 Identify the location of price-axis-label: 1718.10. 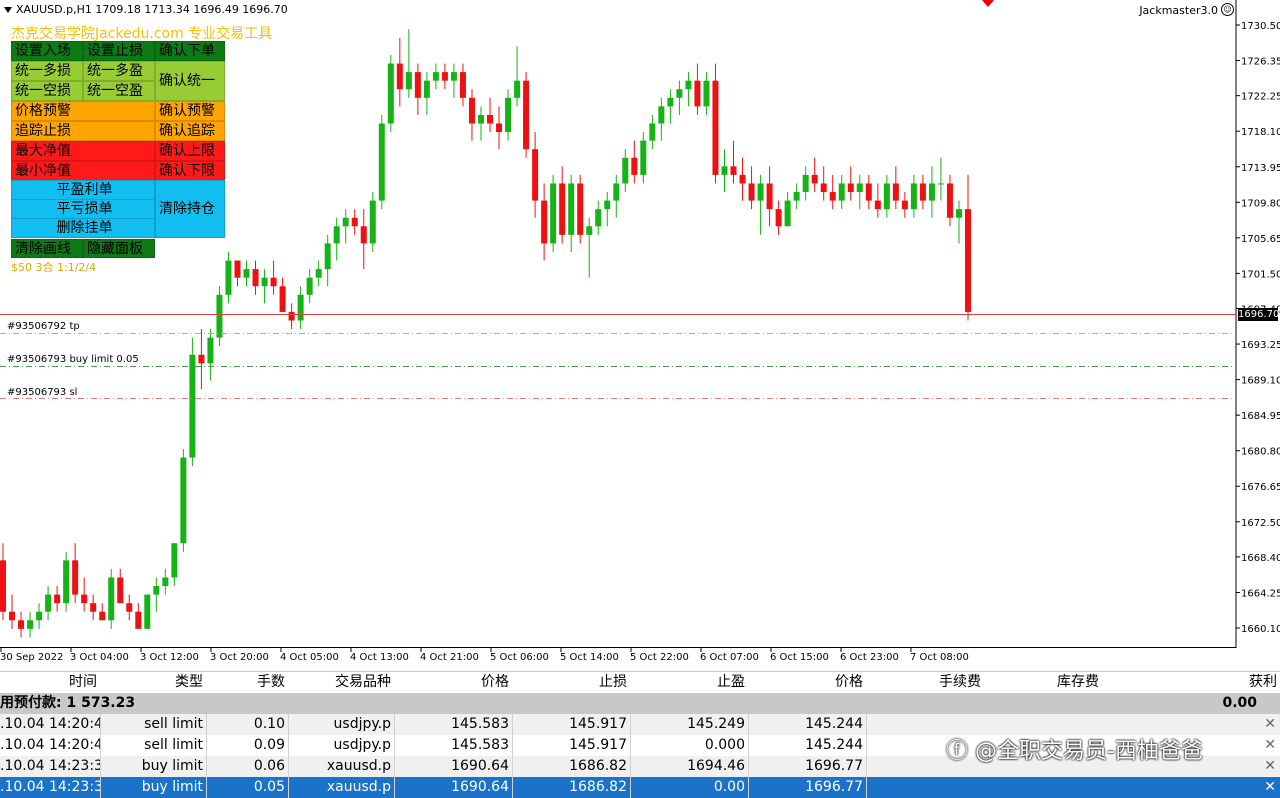
(1260, 132).